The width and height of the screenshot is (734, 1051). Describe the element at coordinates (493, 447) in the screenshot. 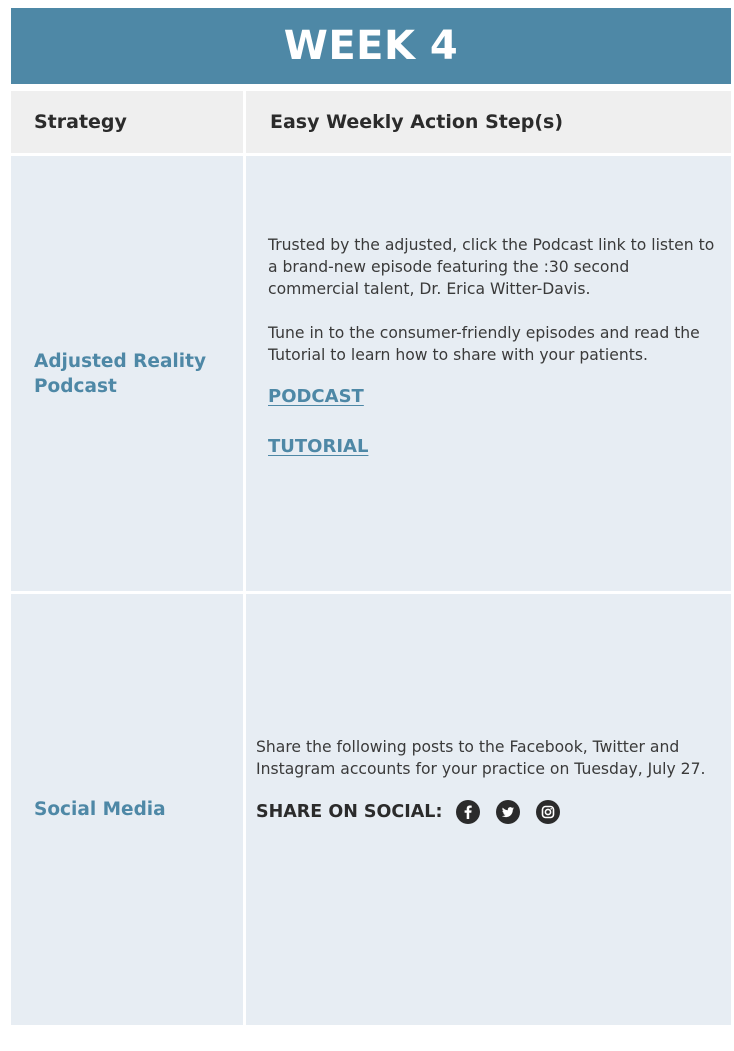

I see `tutorial-link: TUTORIAL` at that location.